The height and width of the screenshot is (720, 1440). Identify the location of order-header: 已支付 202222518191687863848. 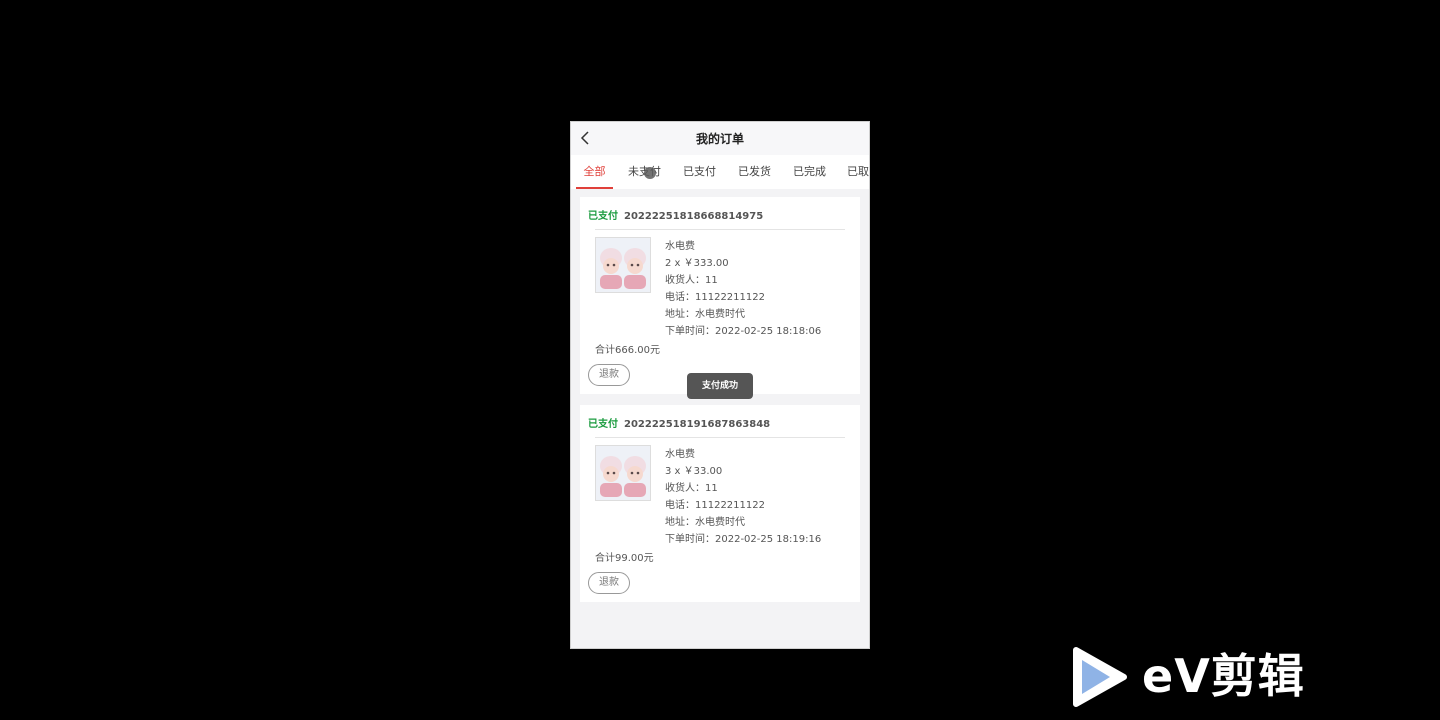
(679, 422).